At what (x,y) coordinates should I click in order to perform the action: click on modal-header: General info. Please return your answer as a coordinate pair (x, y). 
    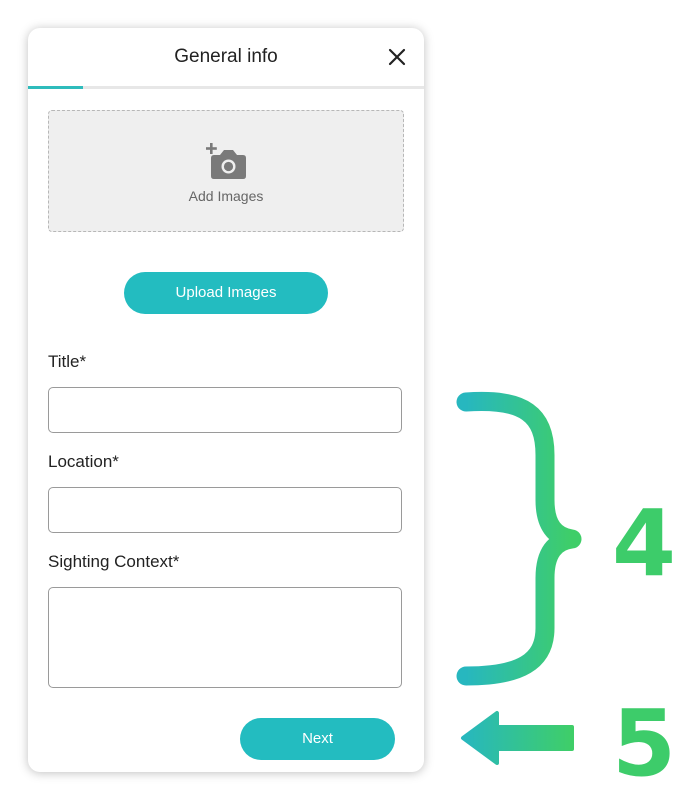
    Looking at the image, I should click on (226, 58).